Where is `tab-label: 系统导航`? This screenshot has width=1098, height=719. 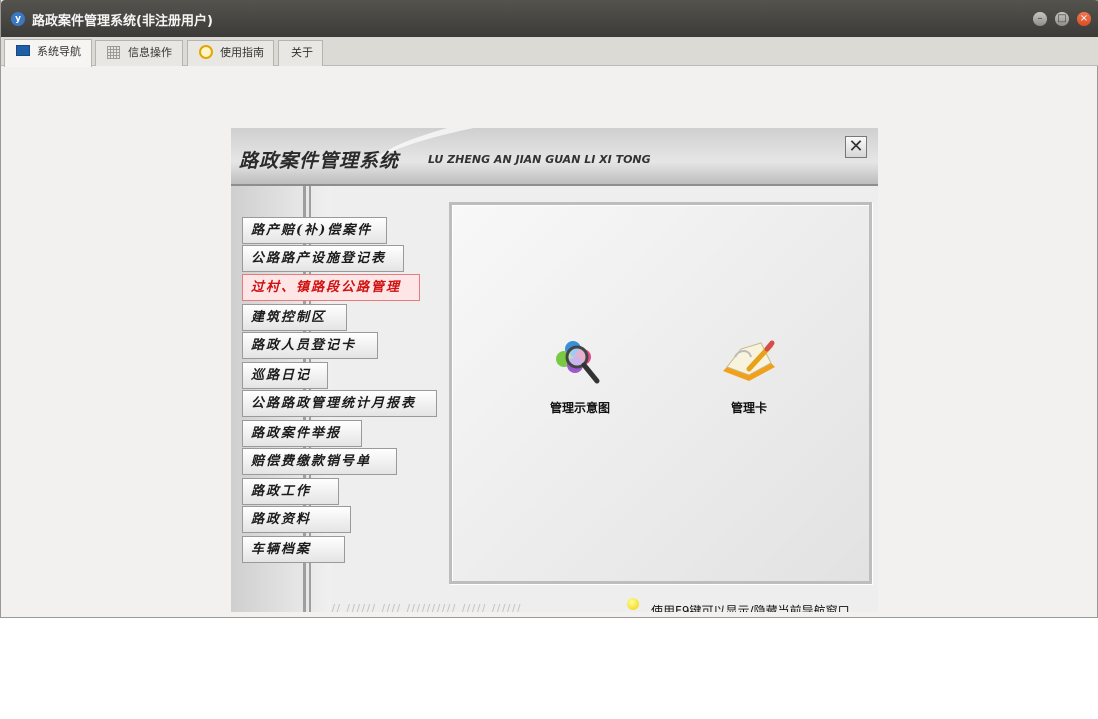
tab-label: 系统导航 is located at coordinates (59, 51).